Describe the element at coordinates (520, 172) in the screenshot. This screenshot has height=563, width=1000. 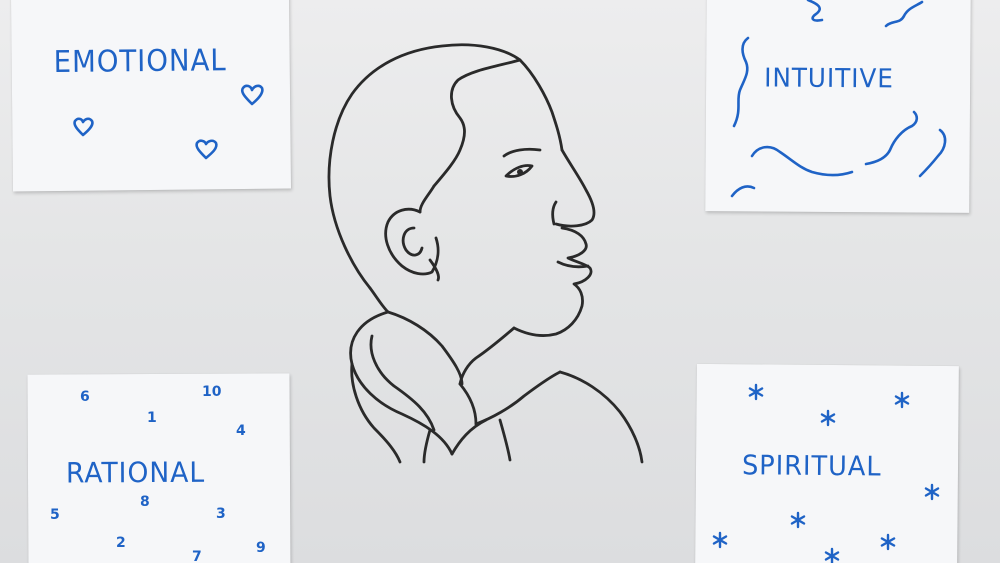
I see `pupil` at that location.